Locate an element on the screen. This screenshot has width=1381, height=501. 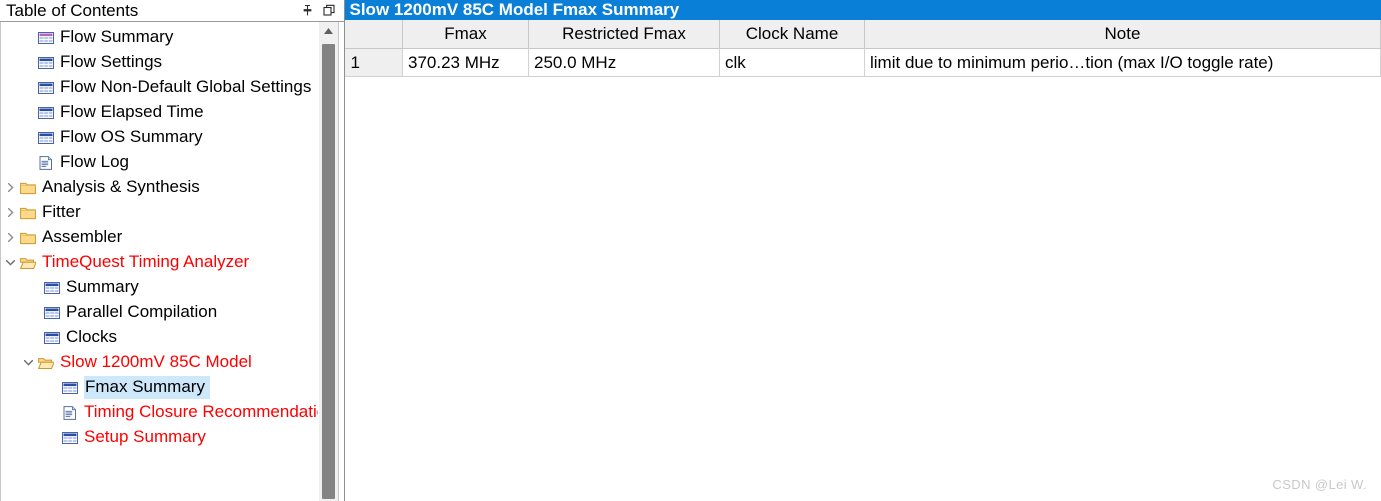
toc-item-label: Flow Settings is located at coordinates (111, 61).